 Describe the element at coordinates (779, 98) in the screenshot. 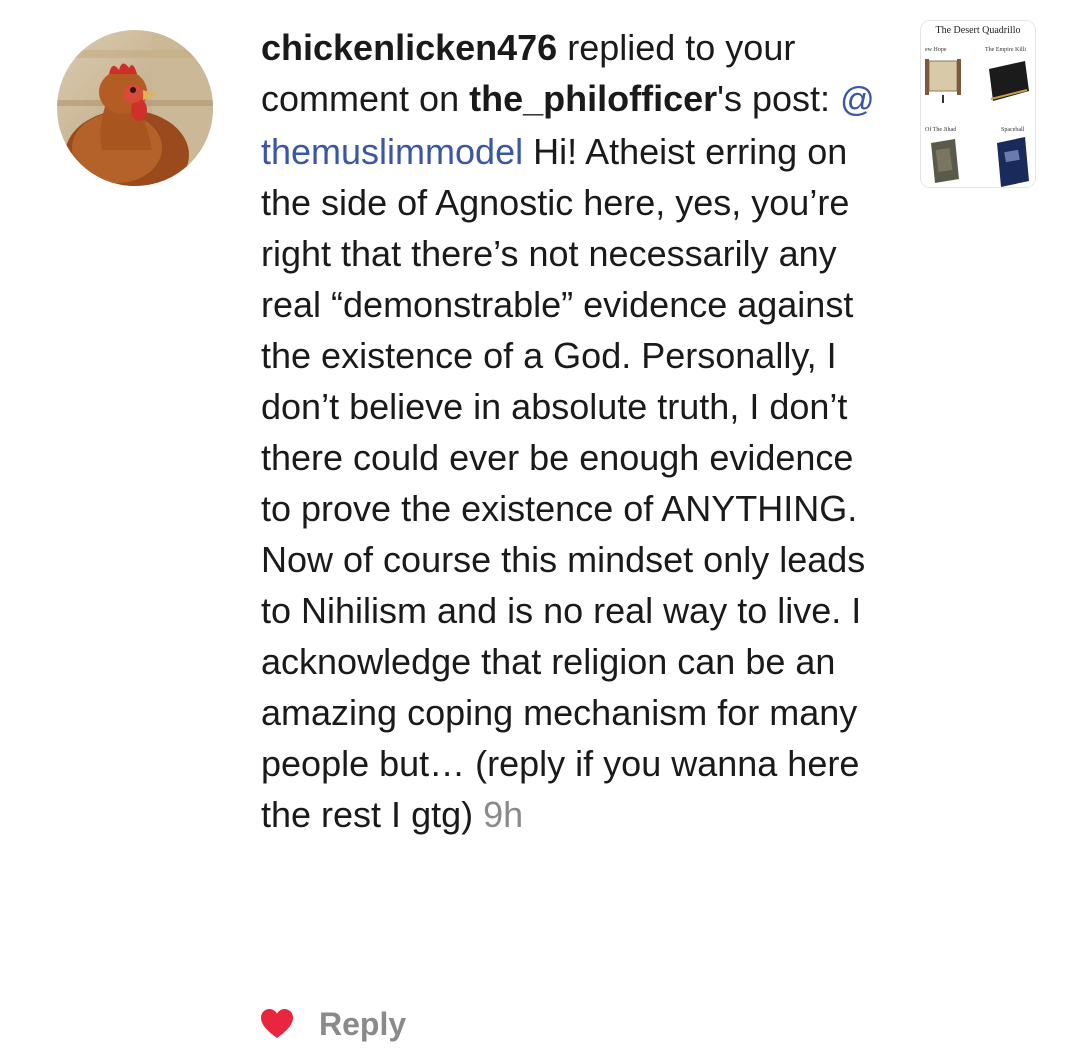

I see `post-suffix-text: 's post:` at that location.